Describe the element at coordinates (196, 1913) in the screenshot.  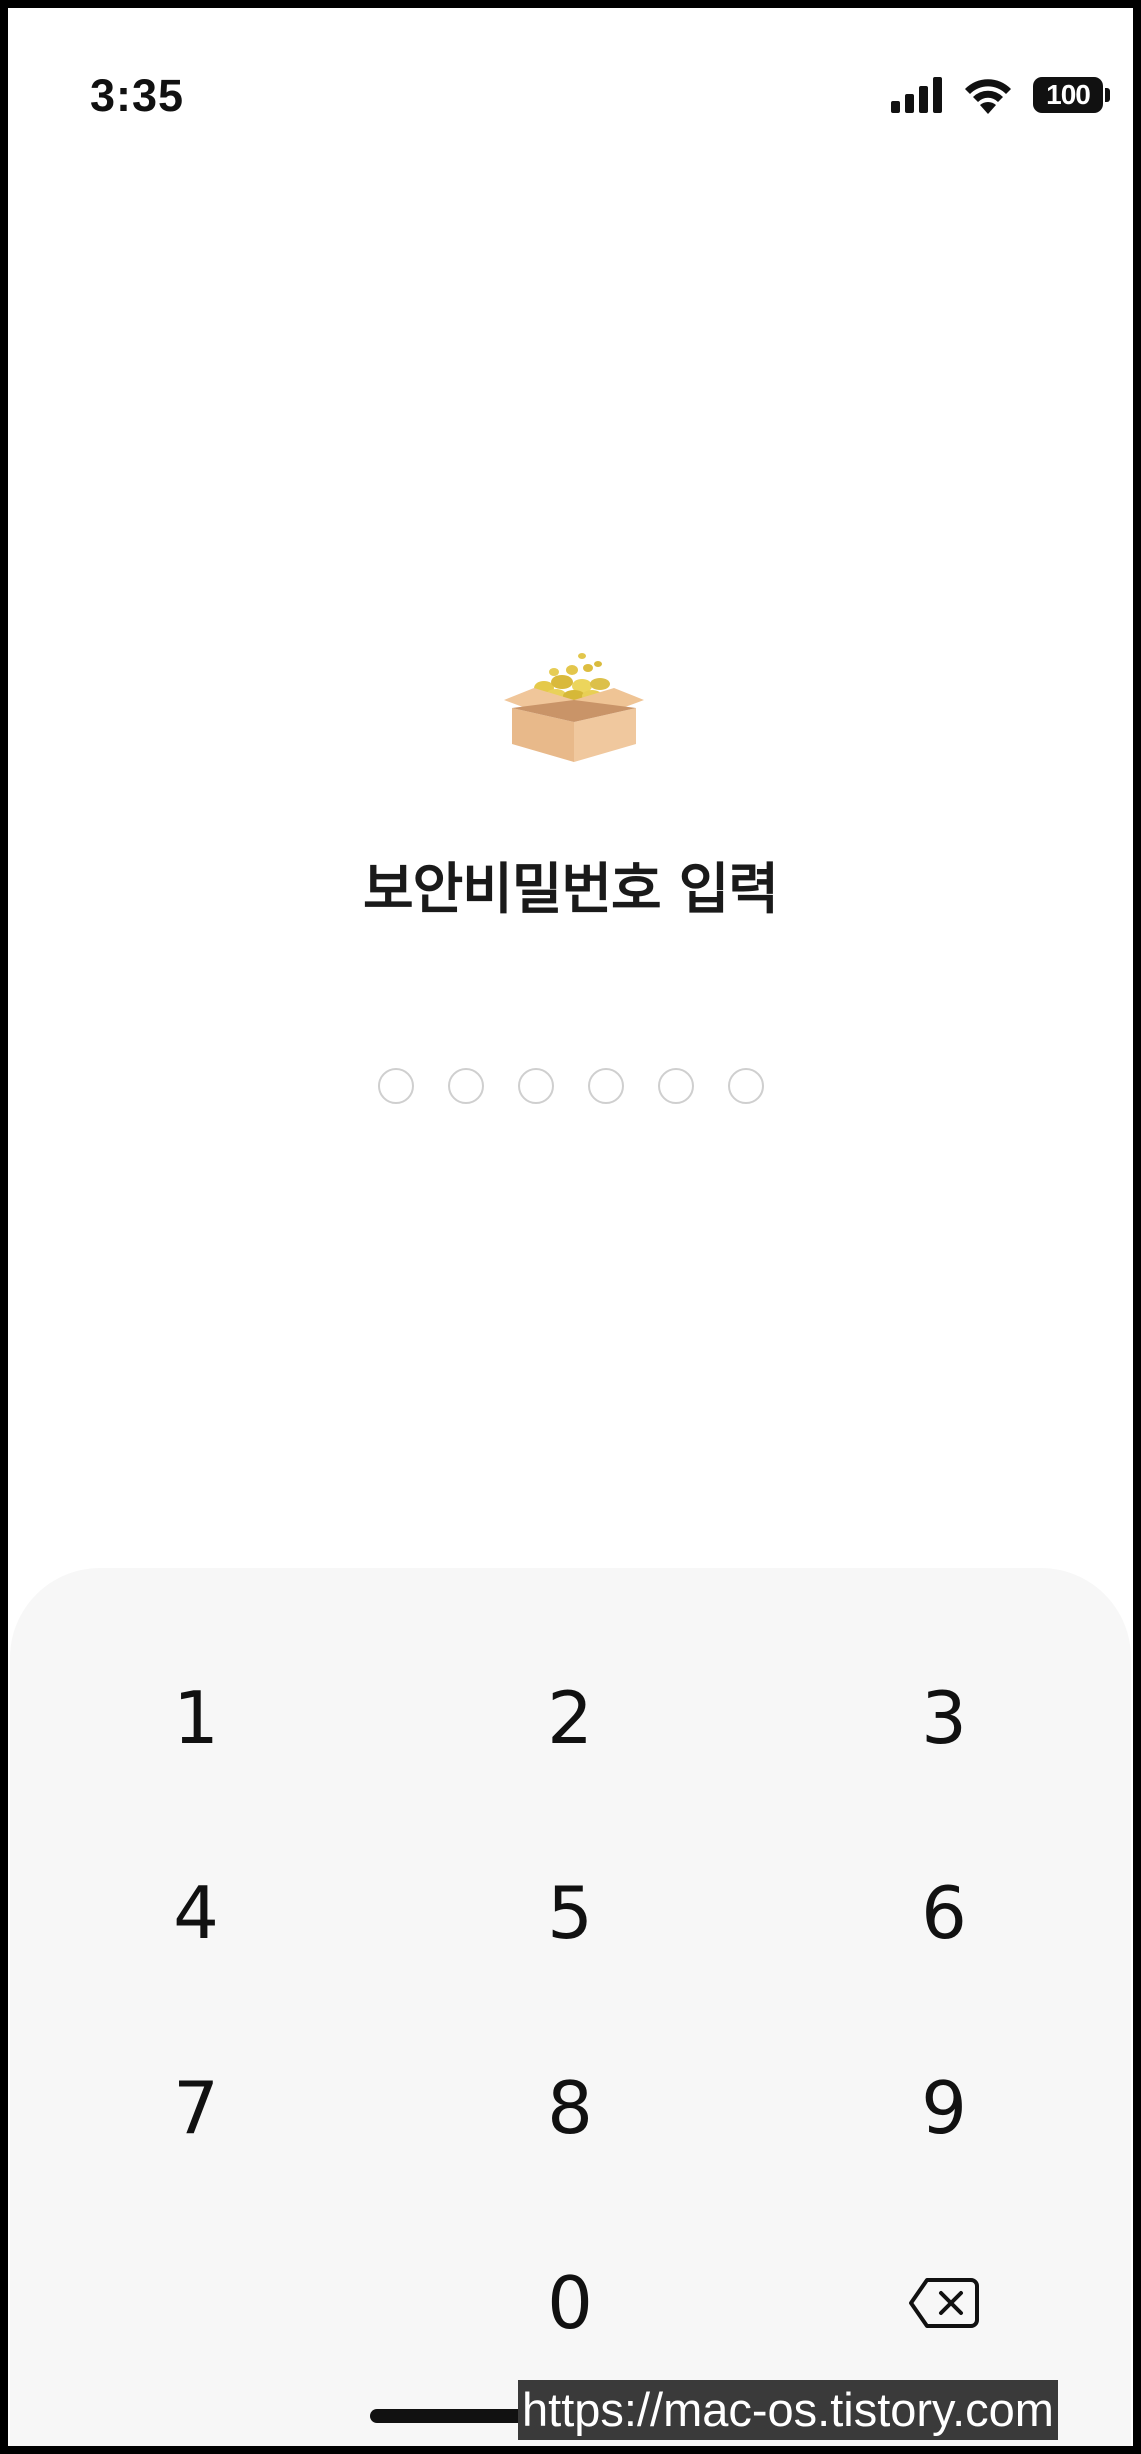
I see `key-4: 4` at that location.